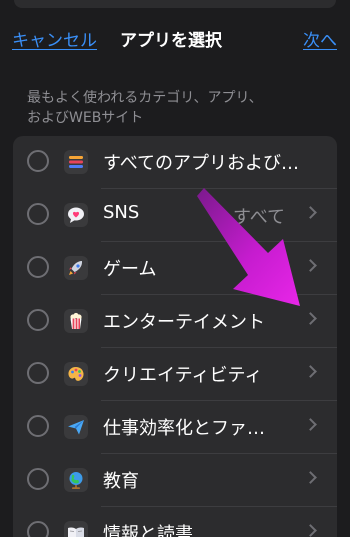  What do you see at coordinates (121, 212) in the screenshot?
I see `category-label: SNS` at bounding box center [121, 212].